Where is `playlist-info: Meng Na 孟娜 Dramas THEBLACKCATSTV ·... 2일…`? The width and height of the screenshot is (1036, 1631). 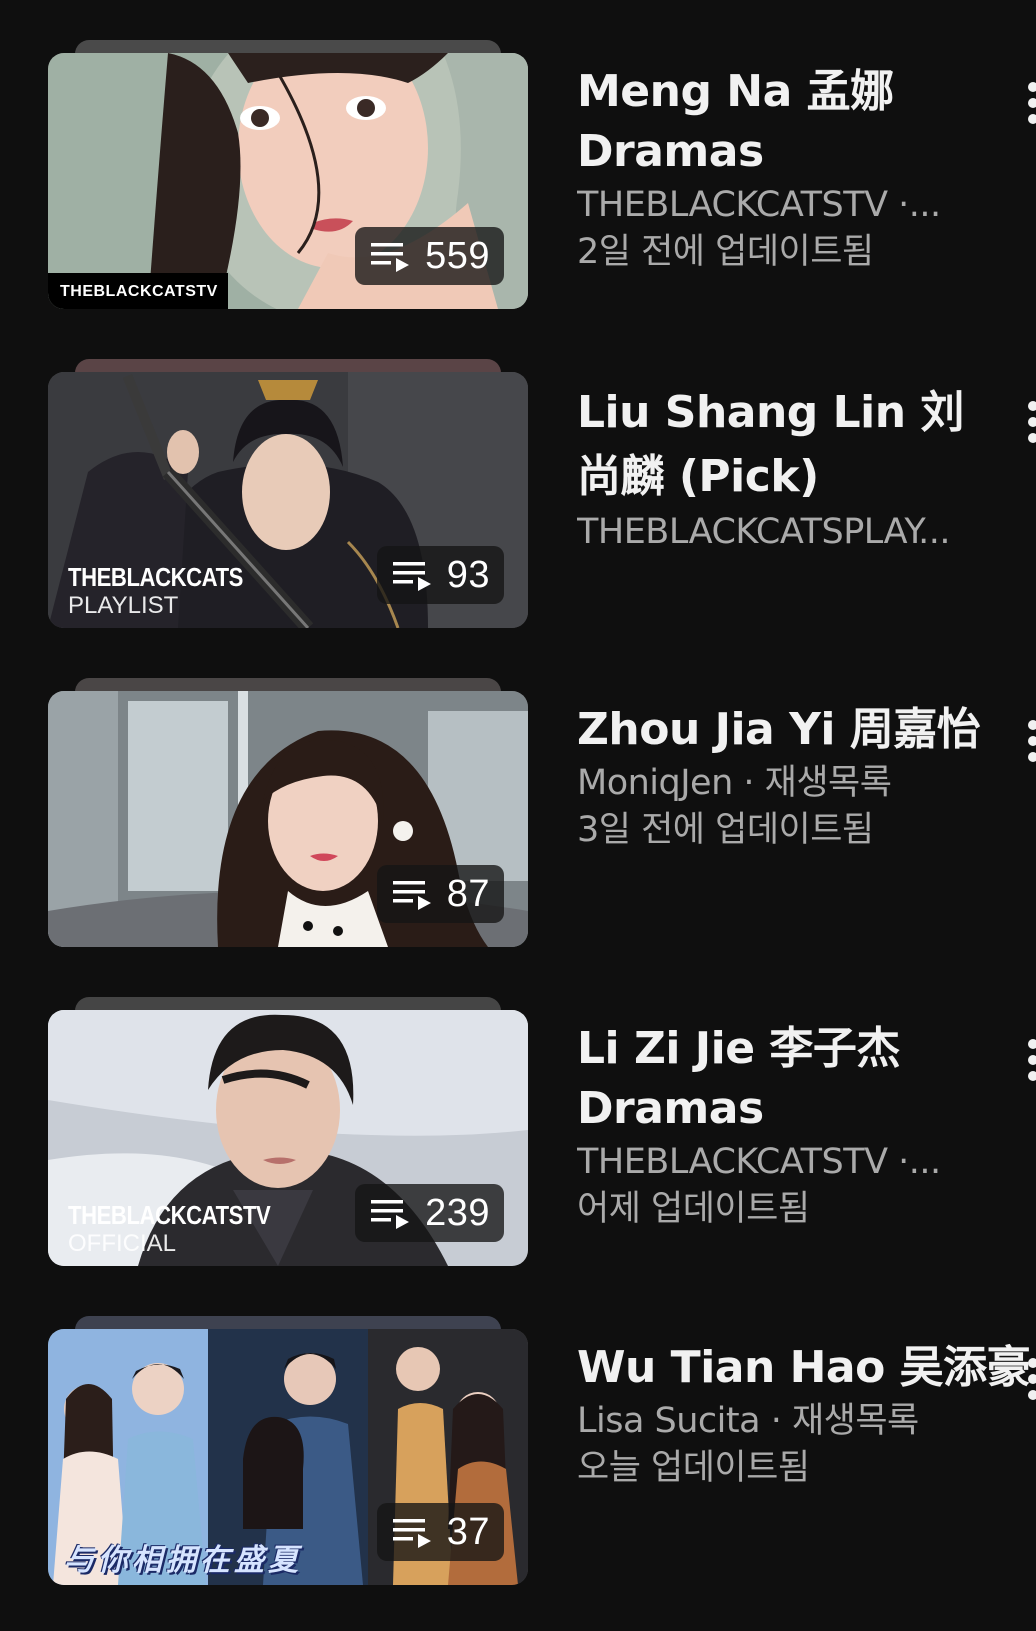 playlist-info: Meng Na 孟娜 Dramas THEBLACKCATSTV ·... 2일… is located at coordinates (787, 169).